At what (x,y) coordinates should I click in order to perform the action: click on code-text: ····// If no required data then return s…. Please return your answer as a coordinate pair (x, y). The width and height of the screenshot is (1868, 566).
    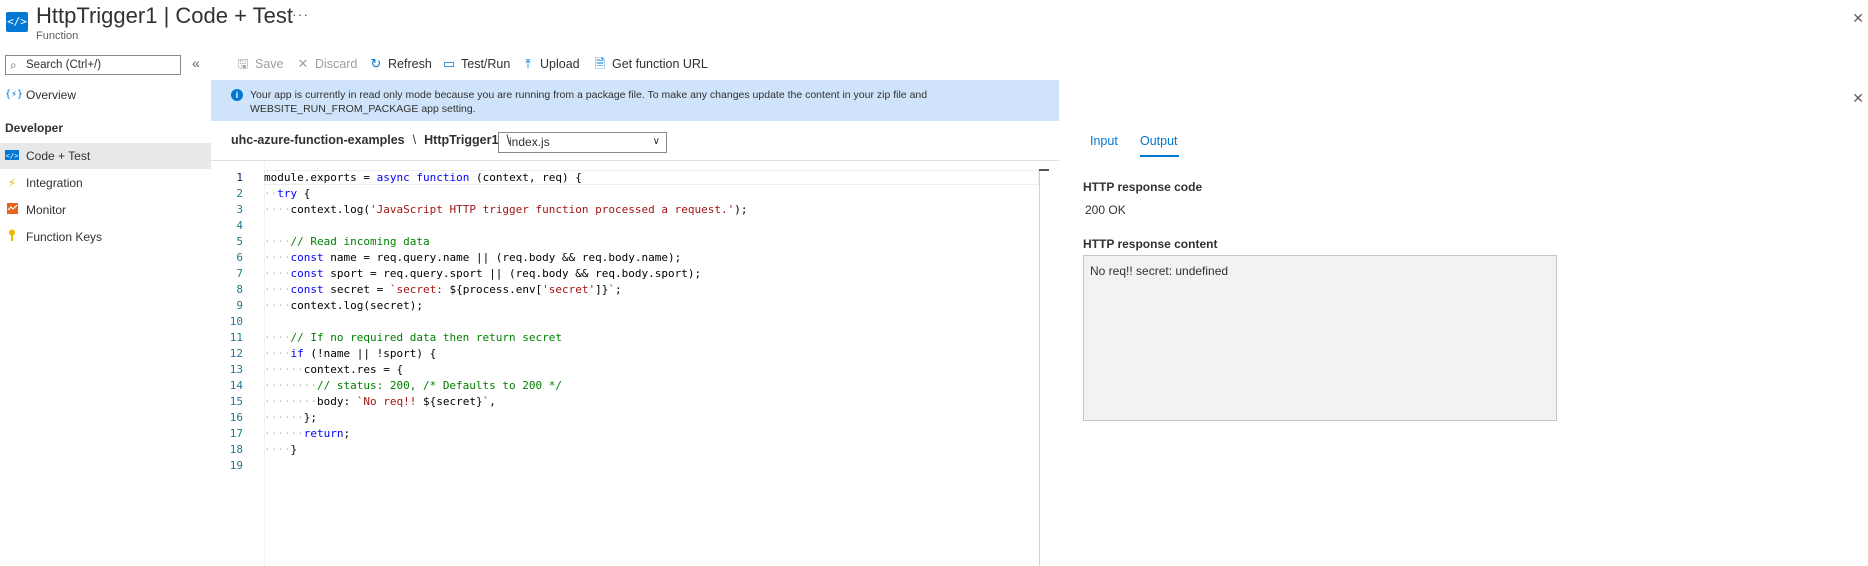
    Looking at the image, I should click on (413, 337).